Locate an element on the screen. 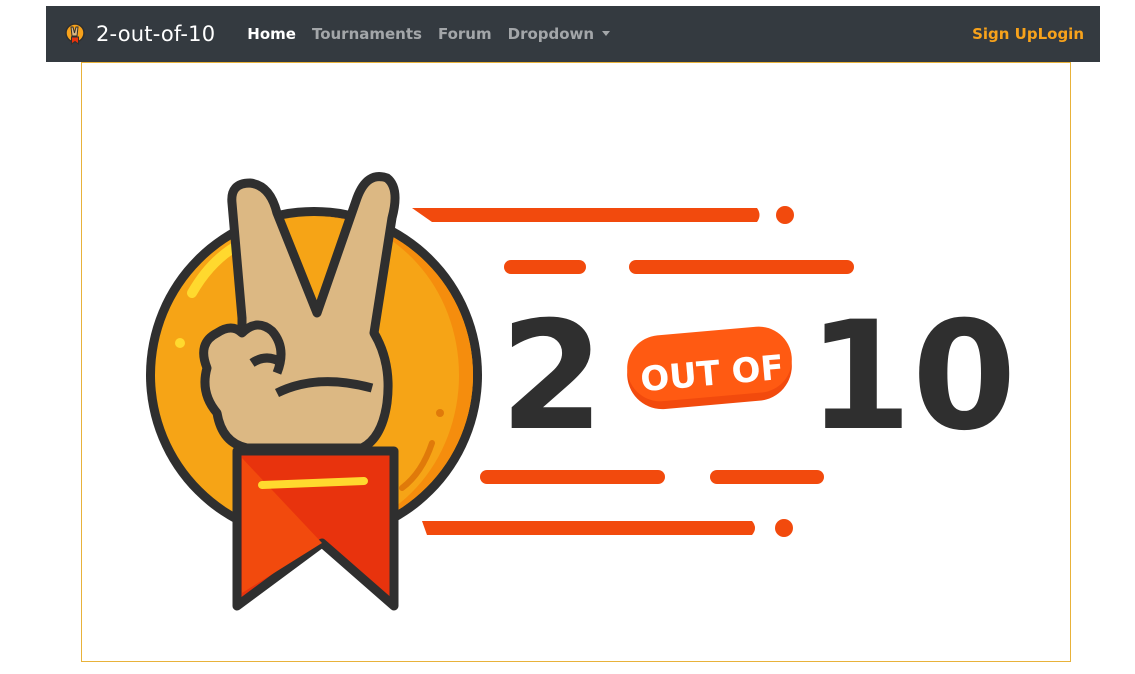 This screenshot has height=674, width=1135. out-of-badge: OUT OF is located at coordinates (709, 368).